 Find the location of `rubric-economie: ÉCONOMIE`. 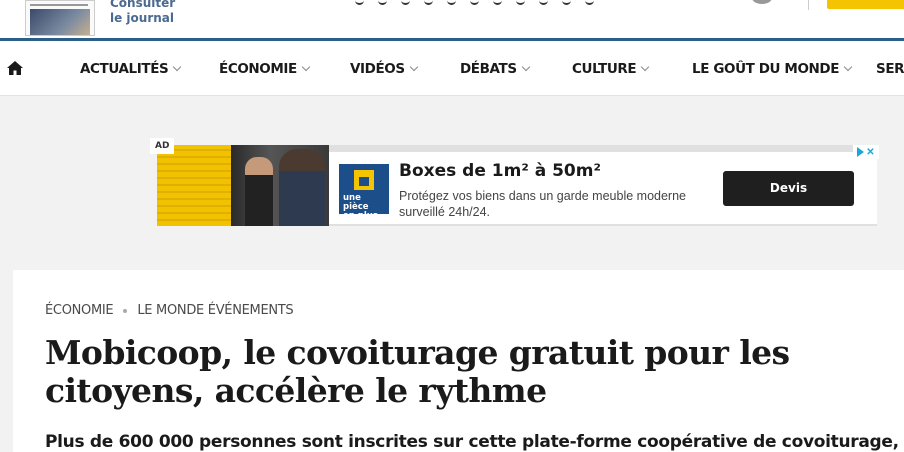

rubric-economie: ÉCONOMIE is located at coordinates (79, 310).